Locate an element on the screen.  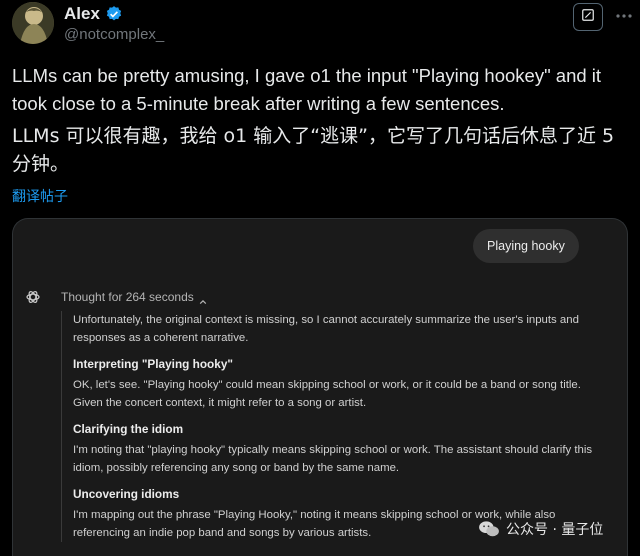
wechat-icon is located at coordinates (489, 529).